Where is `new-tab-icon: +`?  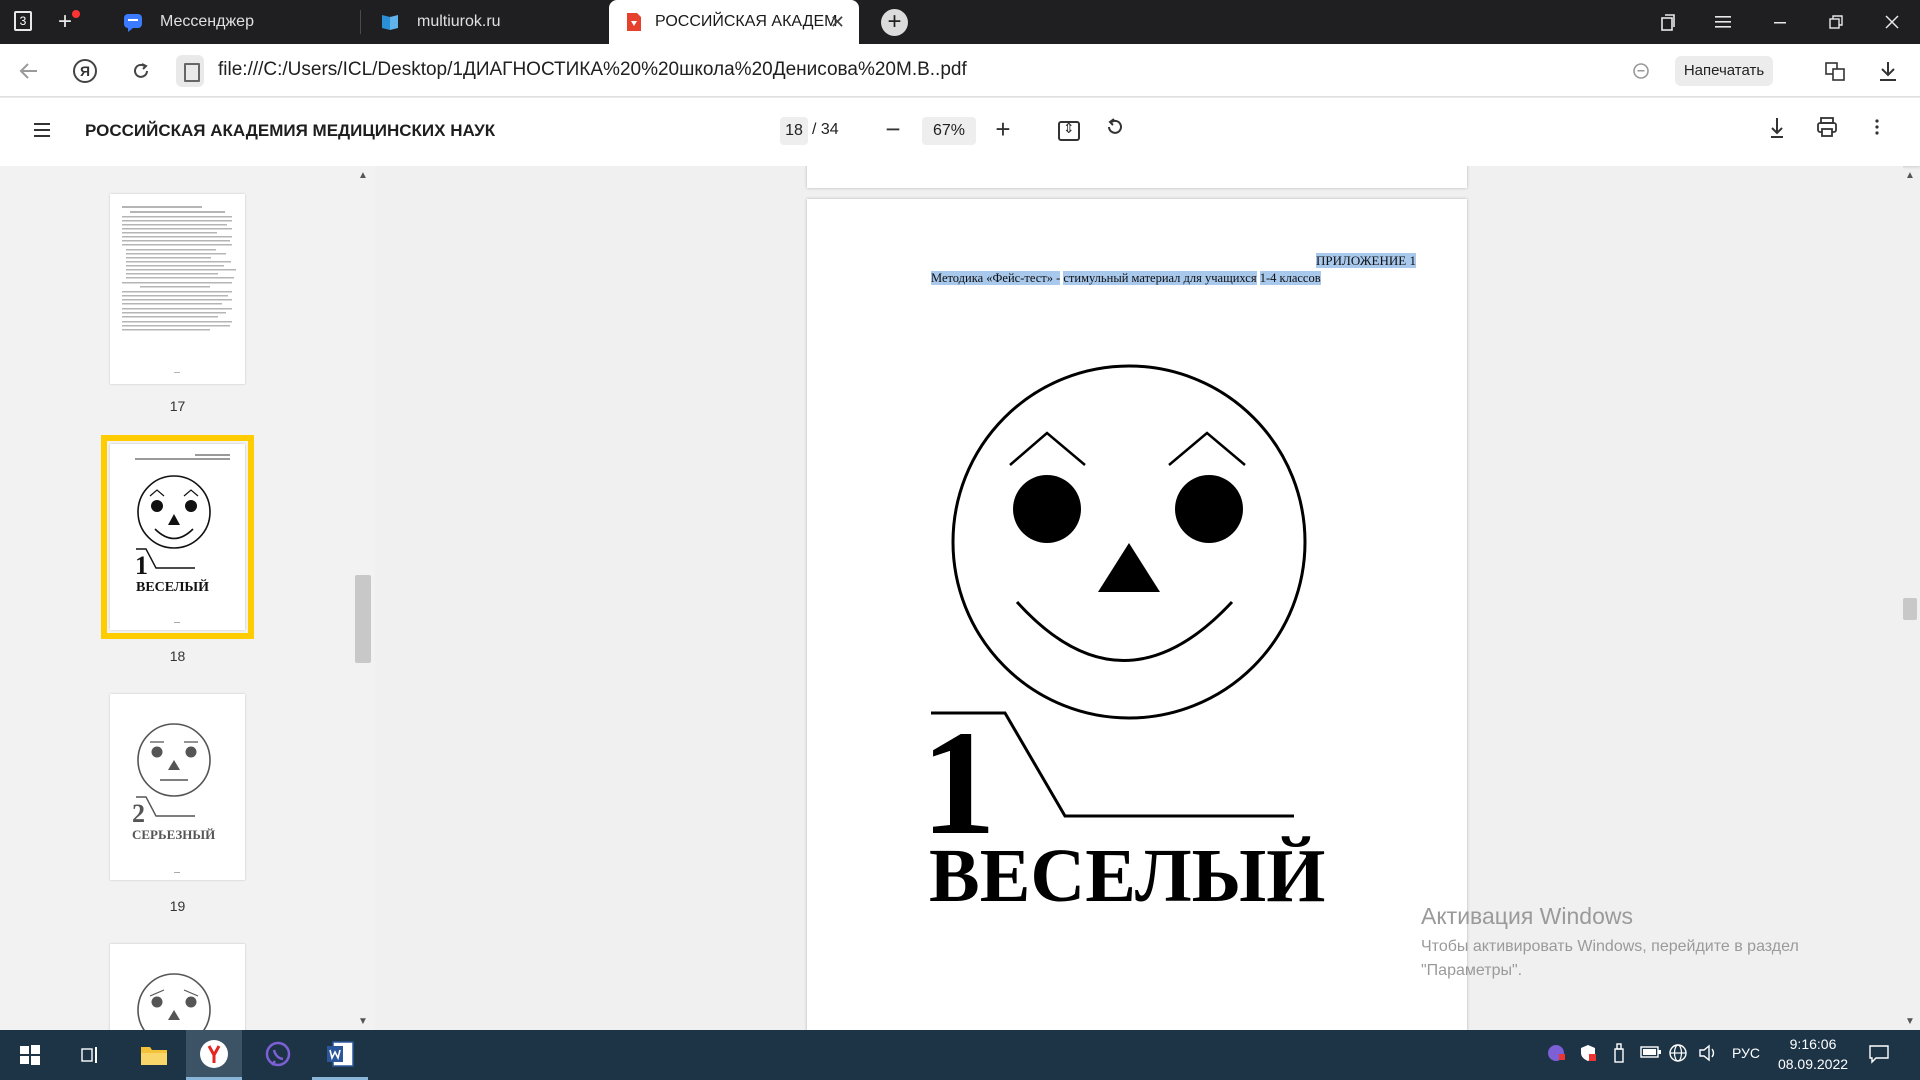 new-tab-icon: + is located at coordinates (65, 22).